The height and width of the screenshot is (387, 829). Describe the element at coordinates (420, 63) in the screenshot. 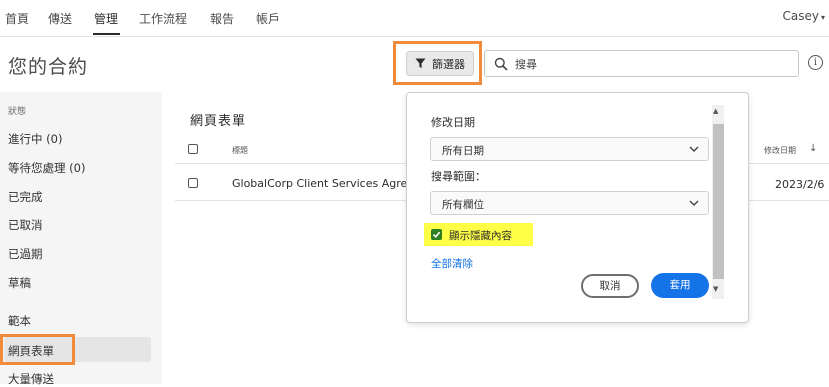

I see `funnel-icon` at that location.